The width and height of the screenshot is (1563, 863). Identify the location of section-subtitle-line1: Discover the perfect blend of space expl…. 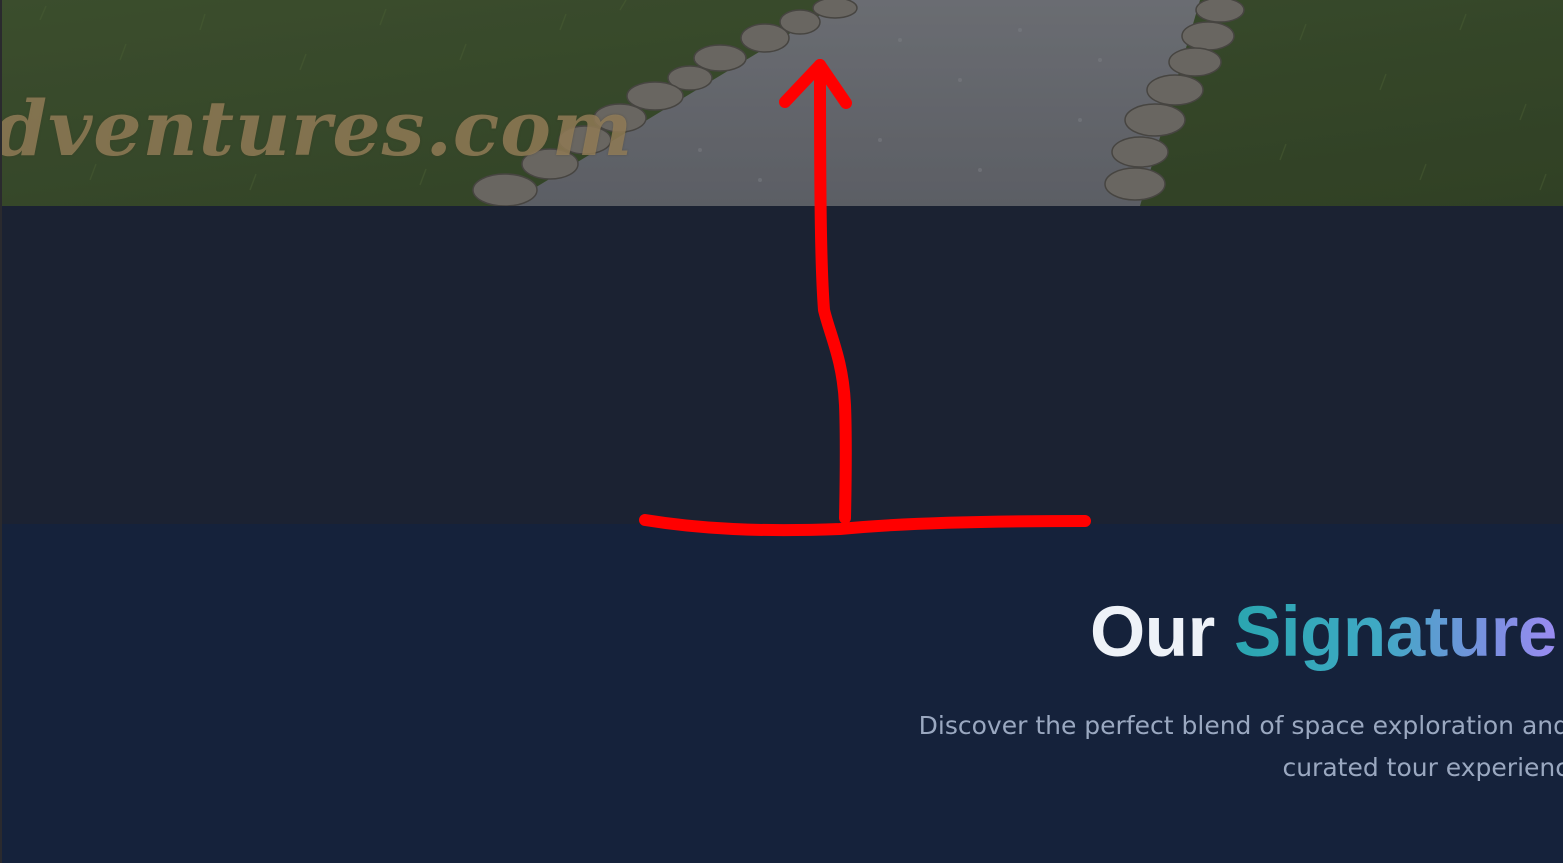
(1240, 725).